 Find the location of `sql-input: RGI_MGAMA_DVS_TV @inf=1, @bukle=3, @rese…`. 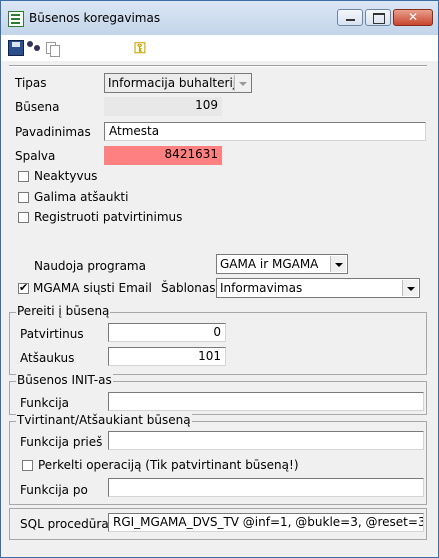

sql-input: RGI_MGAMA_DVS_TV @inf=1, @bukle=3, @rese… is located at coordinates (266, 522).